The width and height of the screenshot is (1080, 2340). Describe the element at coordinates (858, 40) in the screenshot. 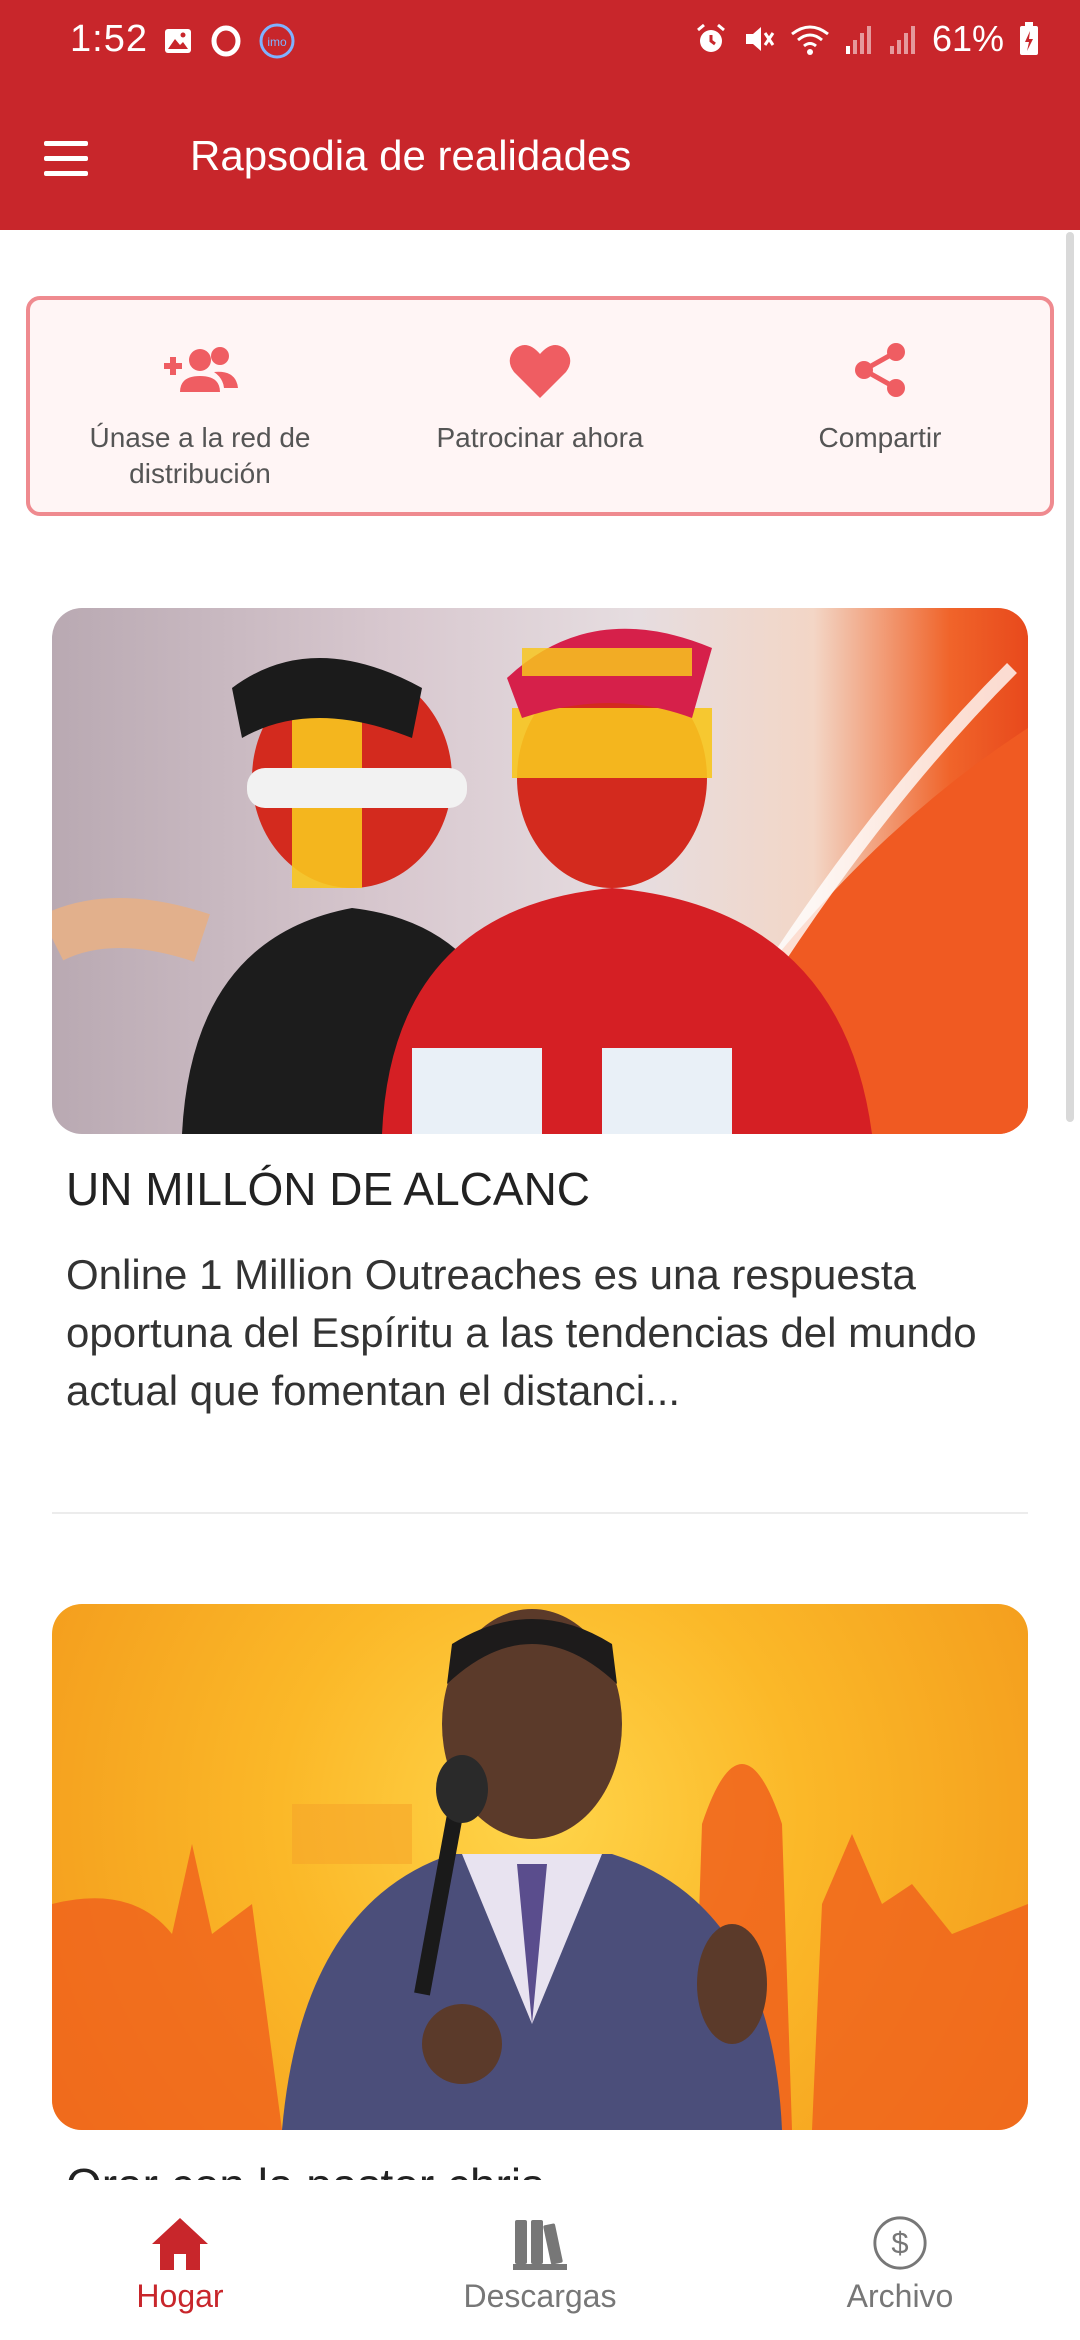

I see `signal-icon` at that location.